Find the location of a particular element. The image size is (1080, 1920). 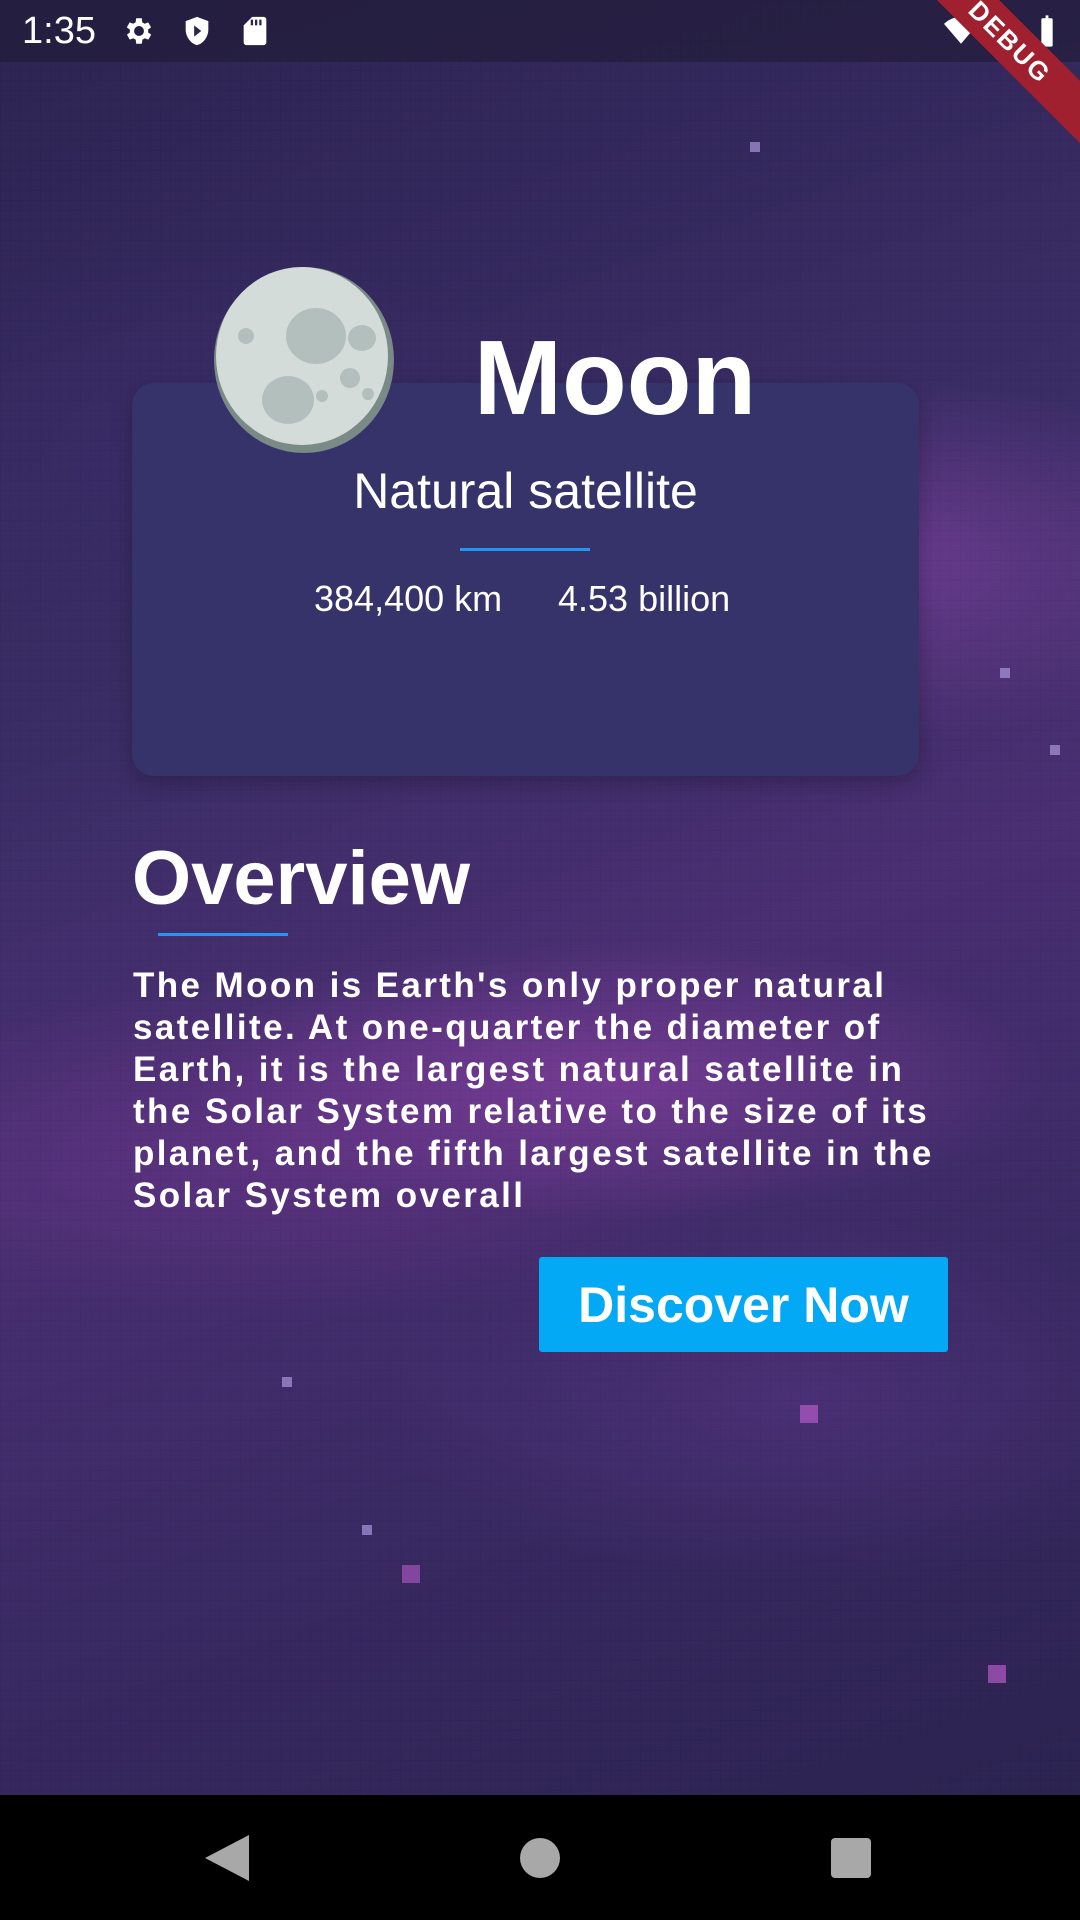

moon-icon is located at coordinates (304, 360).